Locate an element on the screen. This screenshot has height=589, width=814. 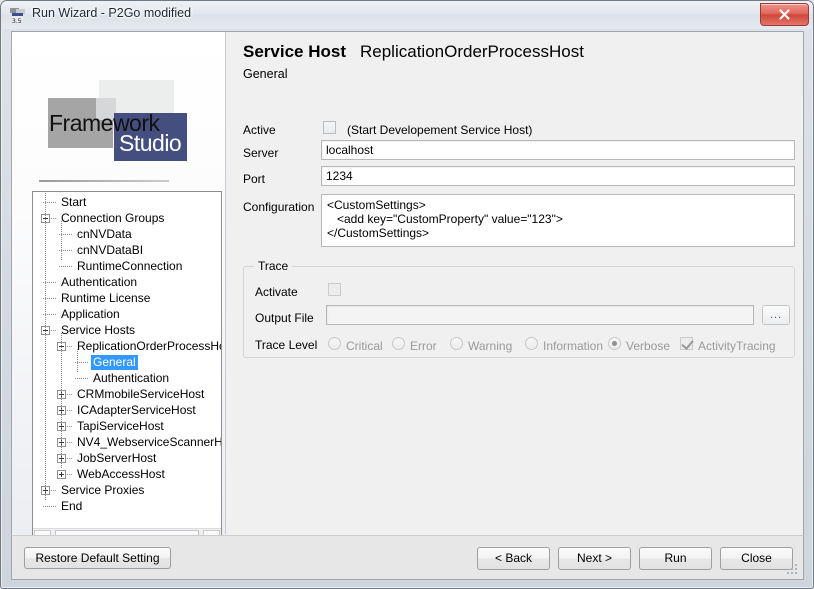
server-input: localhost is located at coordinates (558, 150).